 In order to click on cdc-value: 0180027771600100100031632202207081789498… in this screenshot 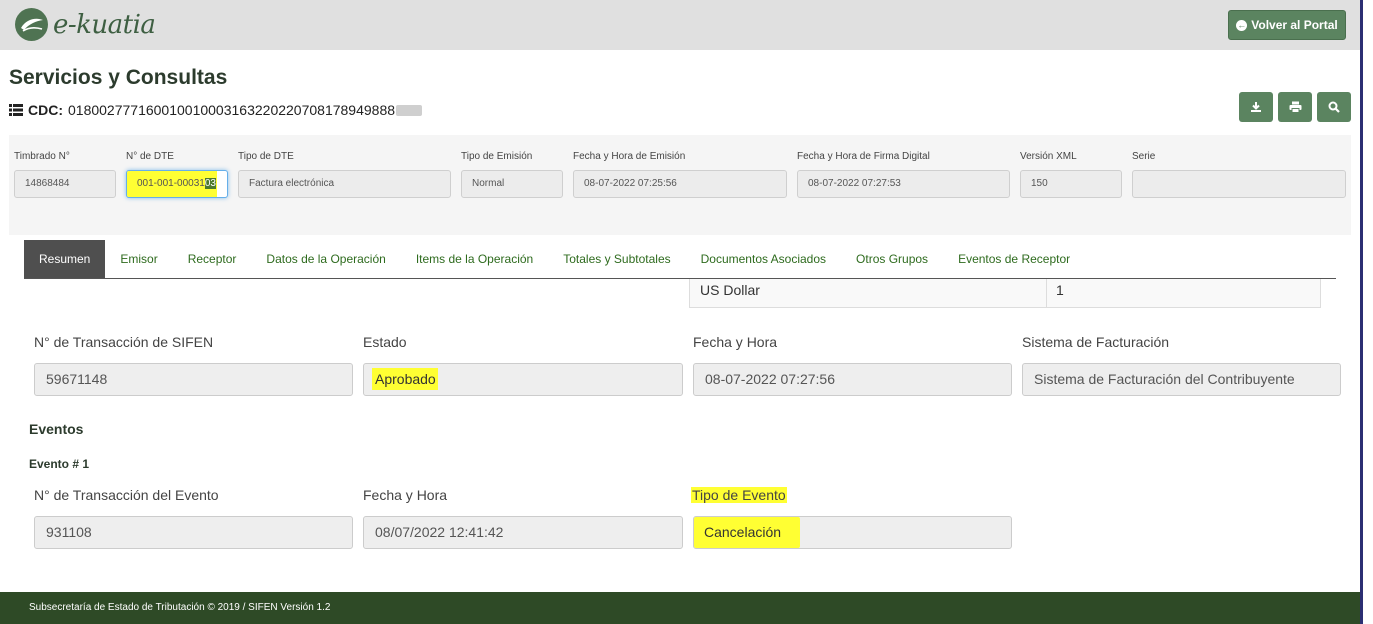, I will do `click(232, 110)`.